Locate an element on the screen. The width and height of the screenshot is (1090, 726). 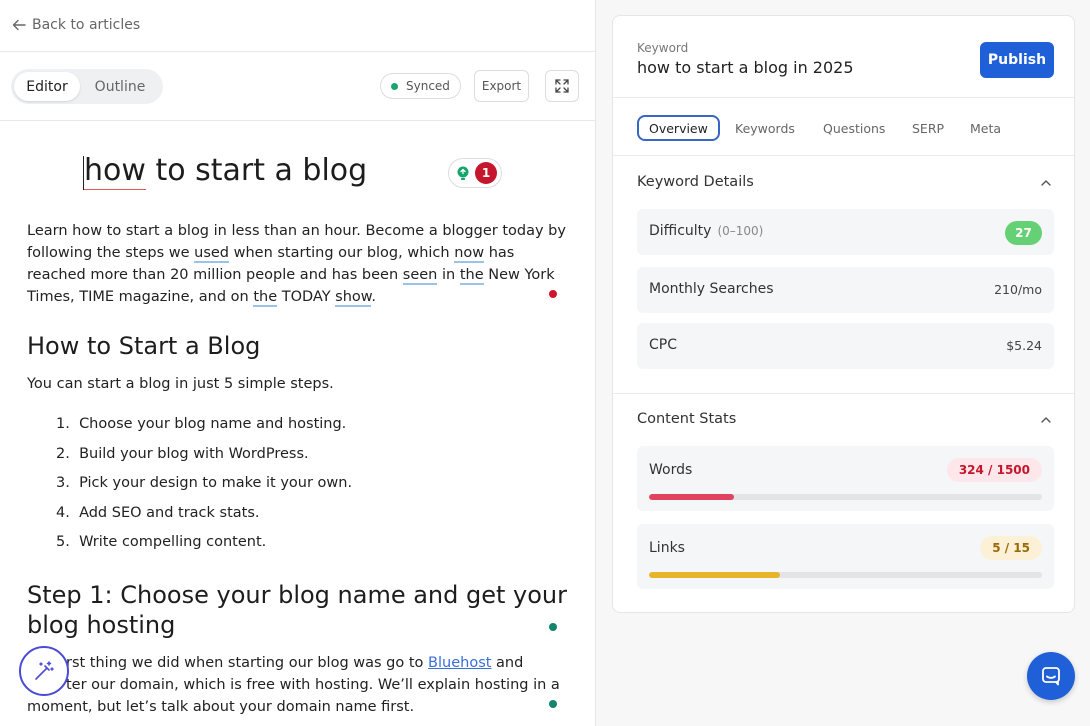
suggestion-count: 1 is located at coordinates (486, 173).